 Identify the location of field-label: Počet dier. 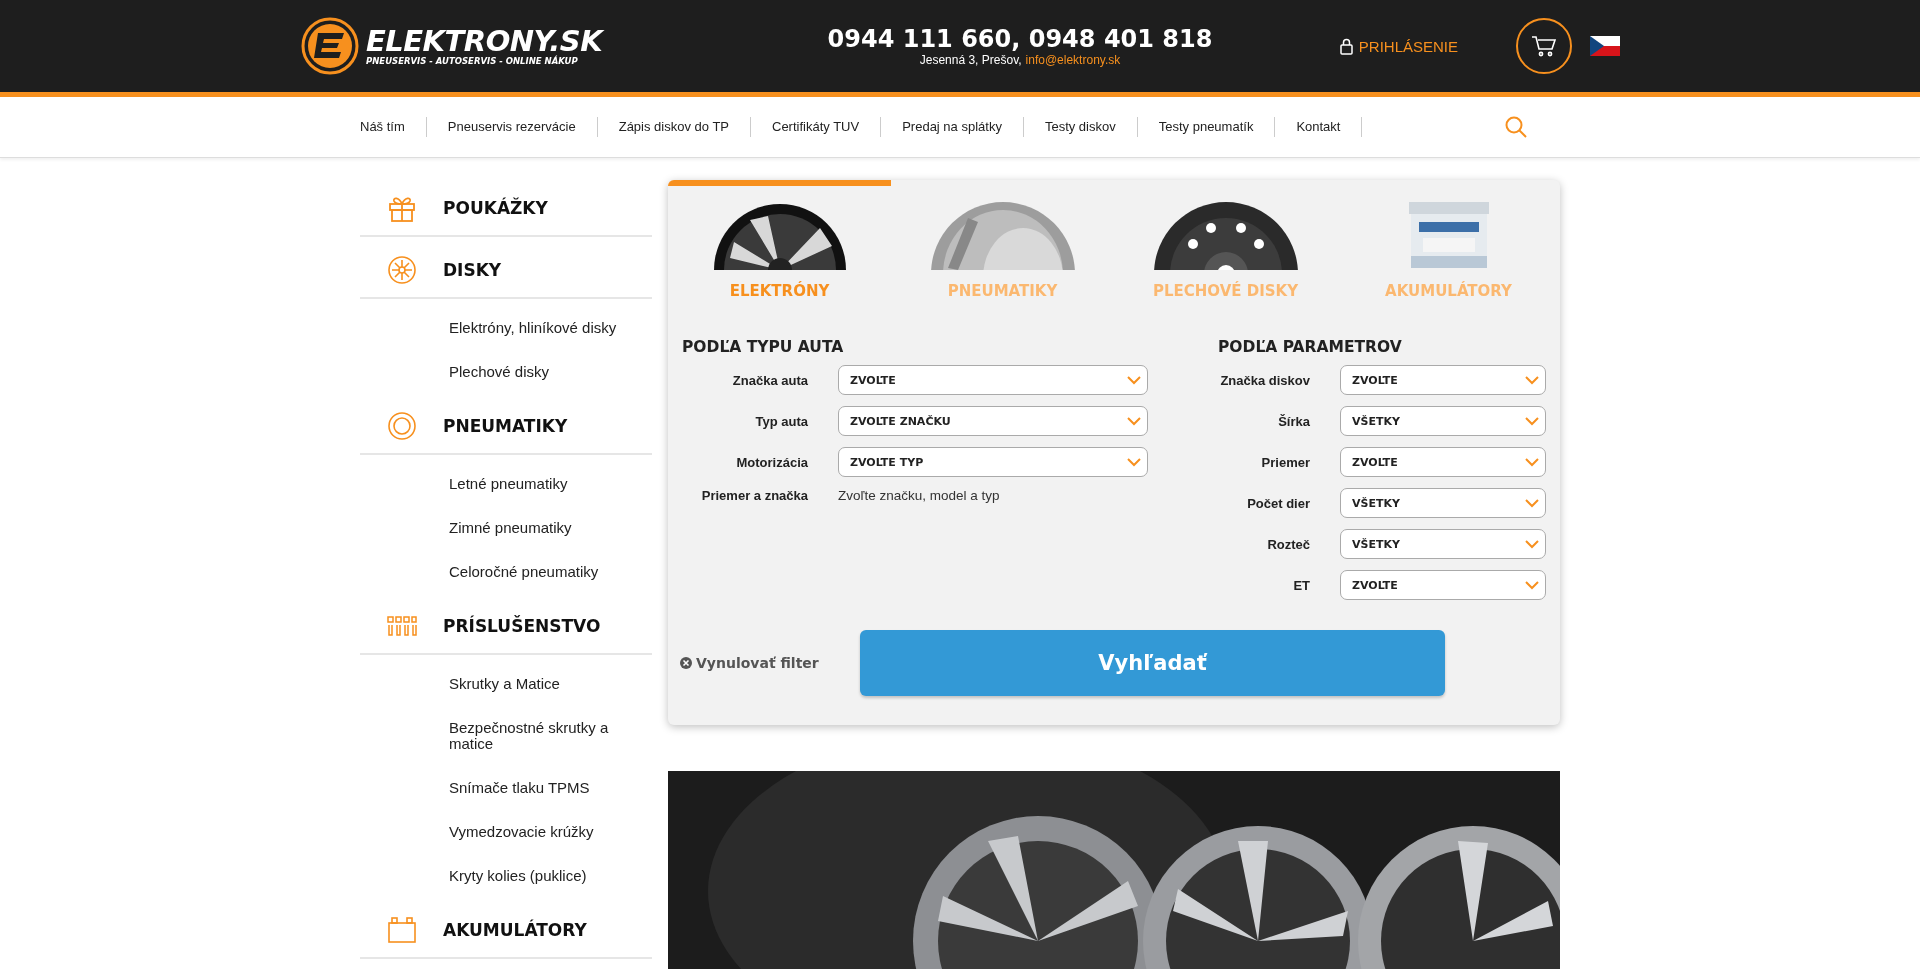
(1278, 503).